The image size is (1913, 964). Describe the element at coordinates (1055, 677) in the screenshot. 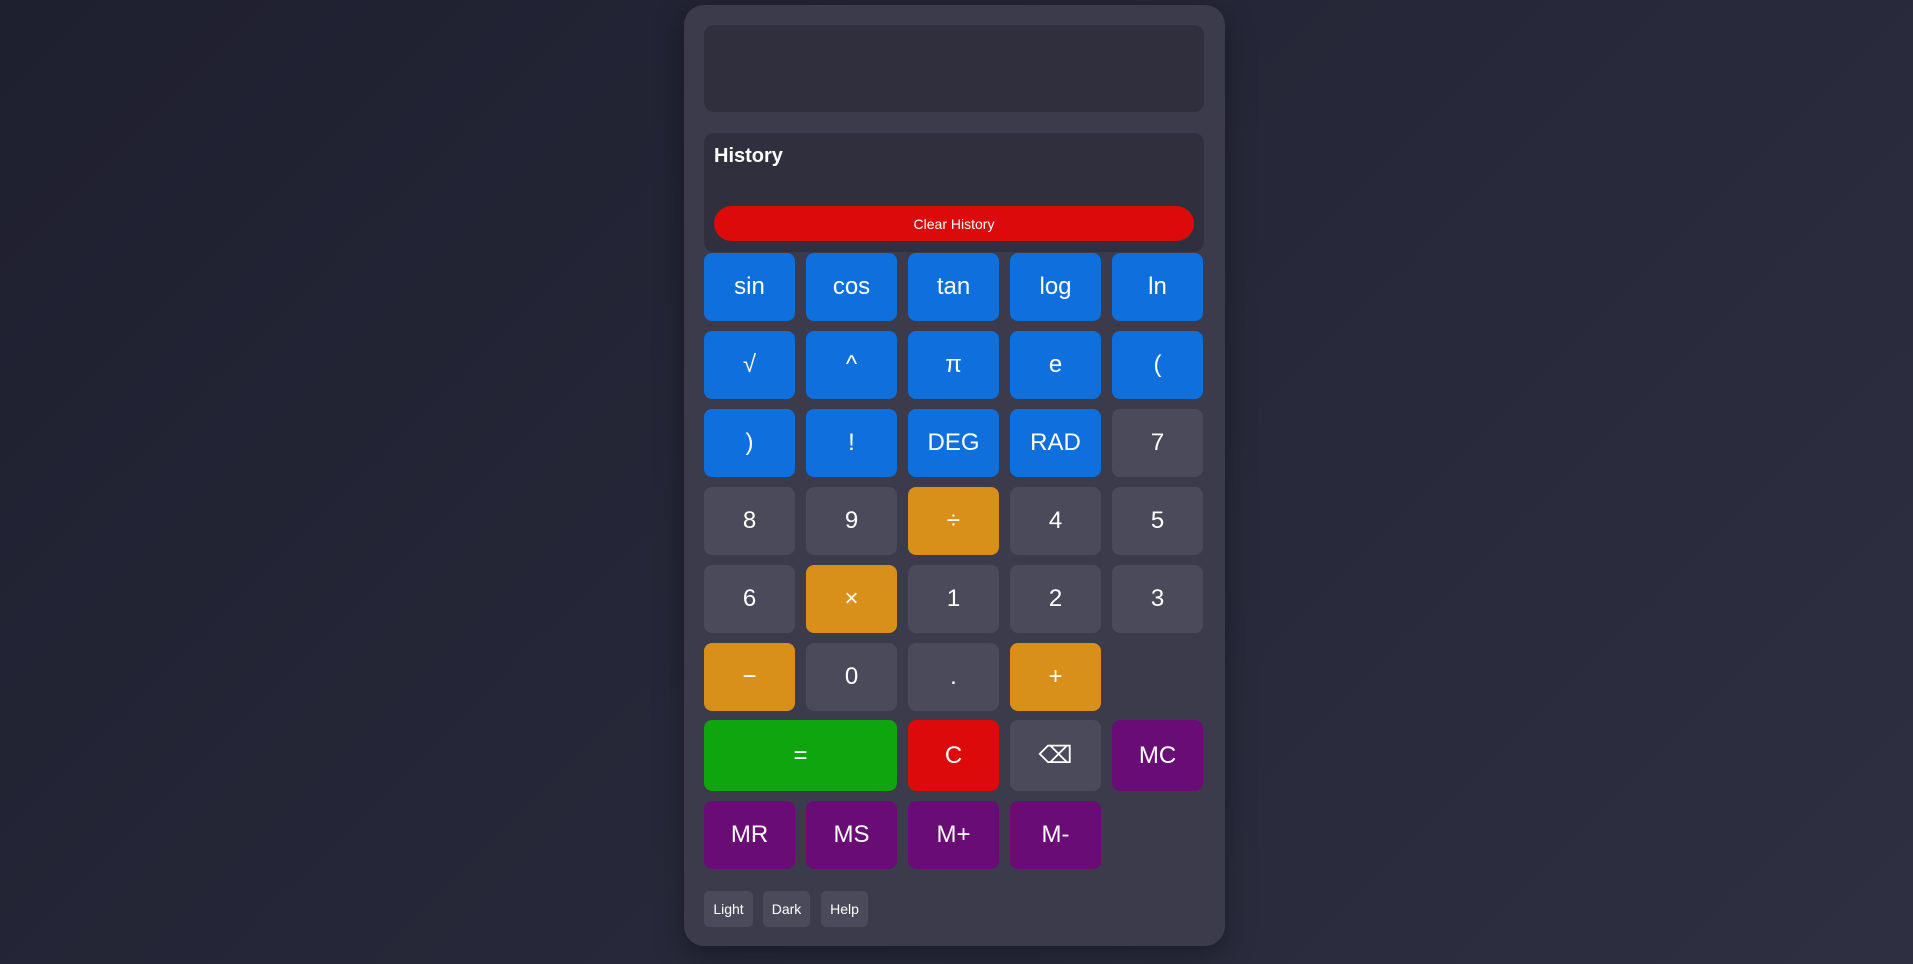

I see `plus-button: +` at that location.